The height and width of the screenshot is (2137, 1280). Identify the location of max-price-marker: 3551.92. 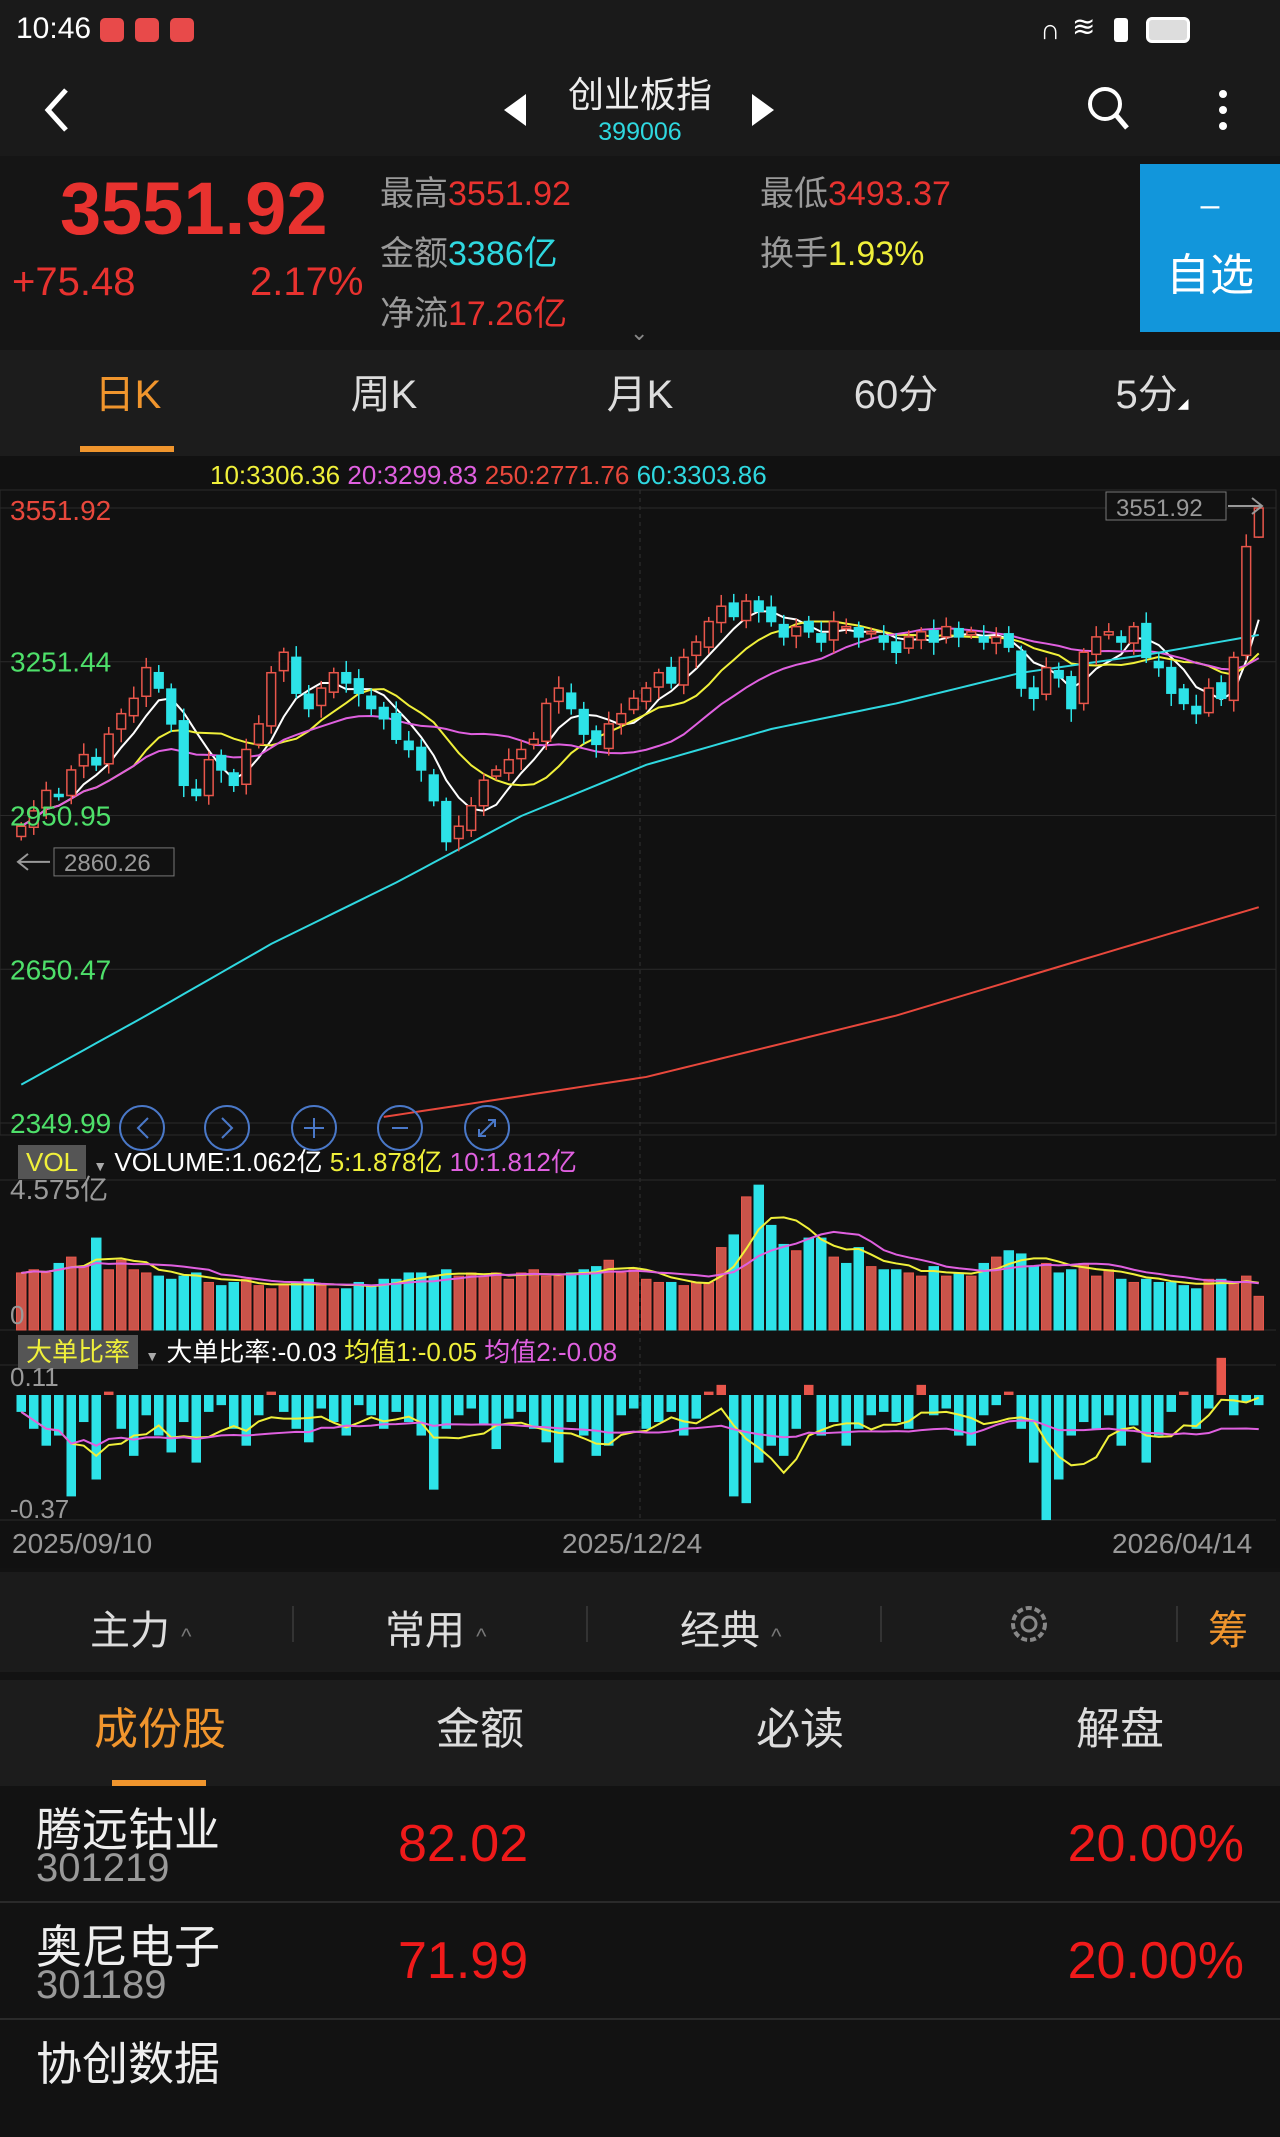
(1159, 508).